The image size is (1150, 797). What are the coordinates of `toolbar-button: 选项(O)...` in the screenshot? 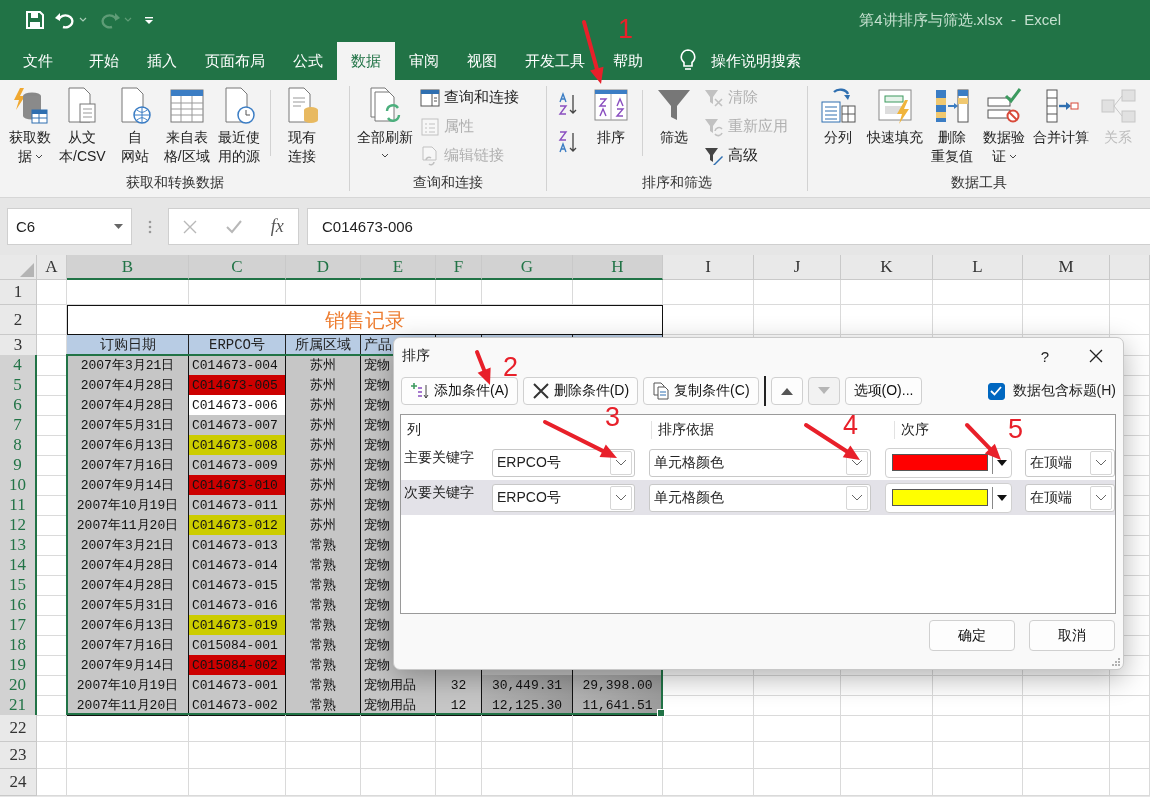 It's located at (883, 391).